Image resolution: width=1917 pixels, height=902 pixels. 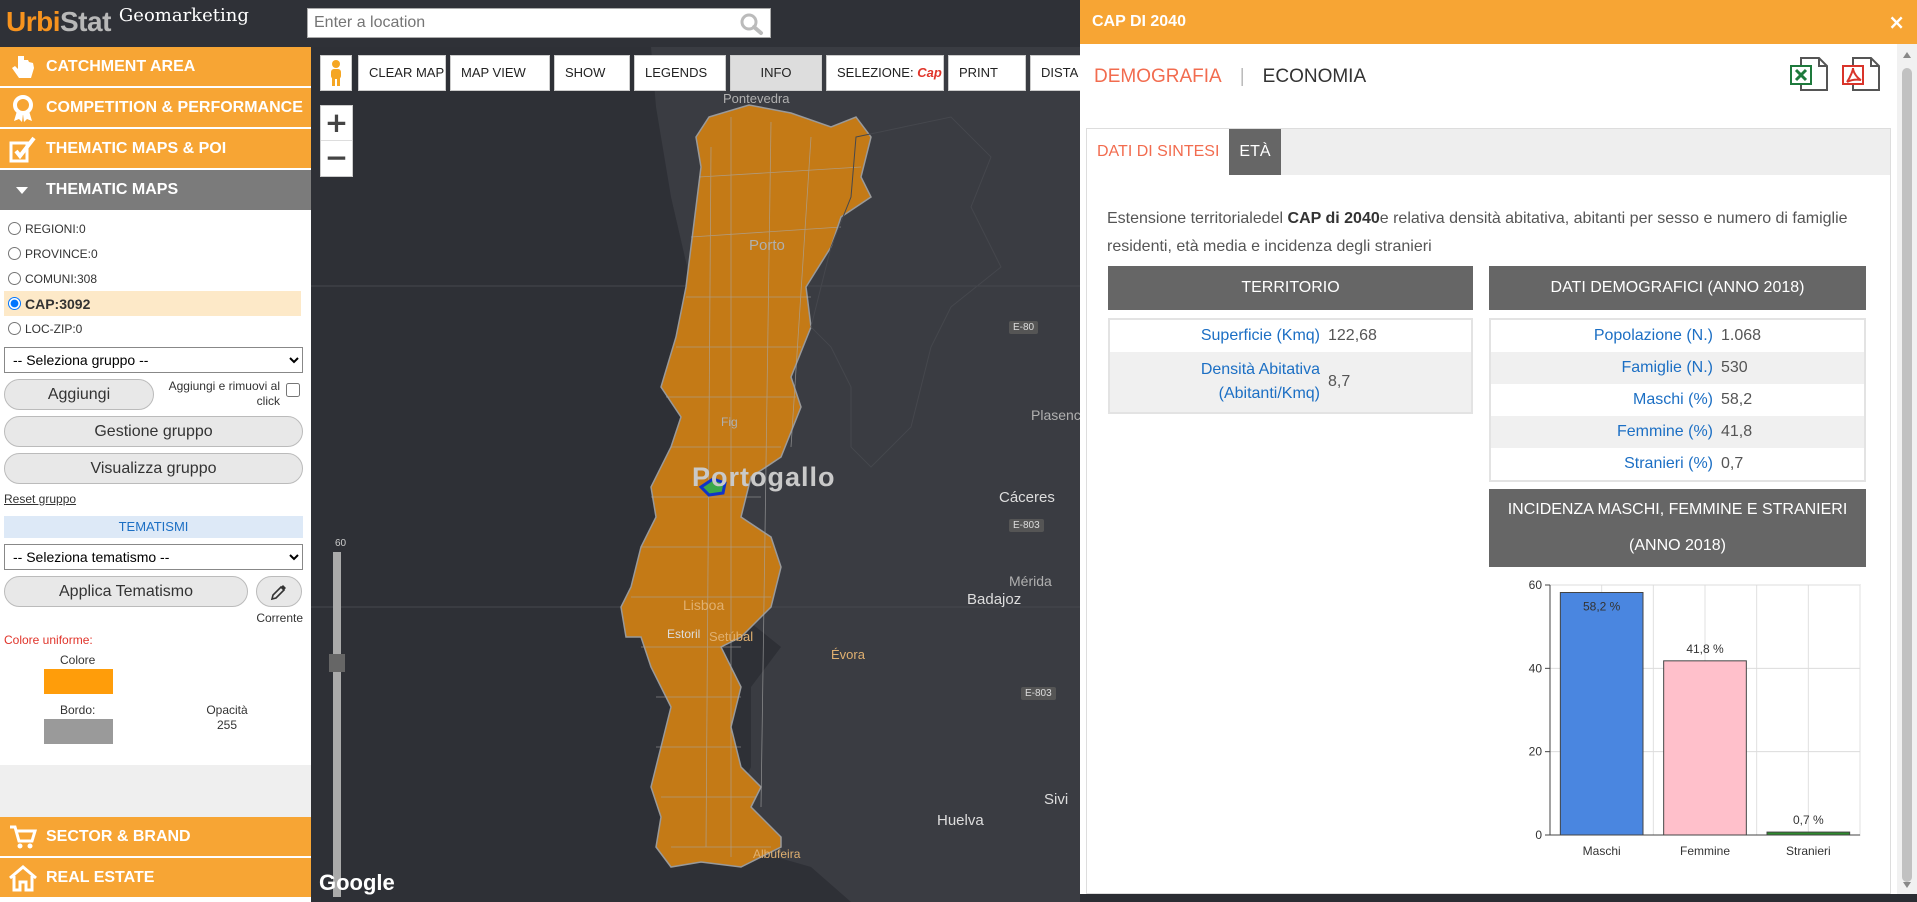 I want to click on house-icon, so click(x=23, y=877).